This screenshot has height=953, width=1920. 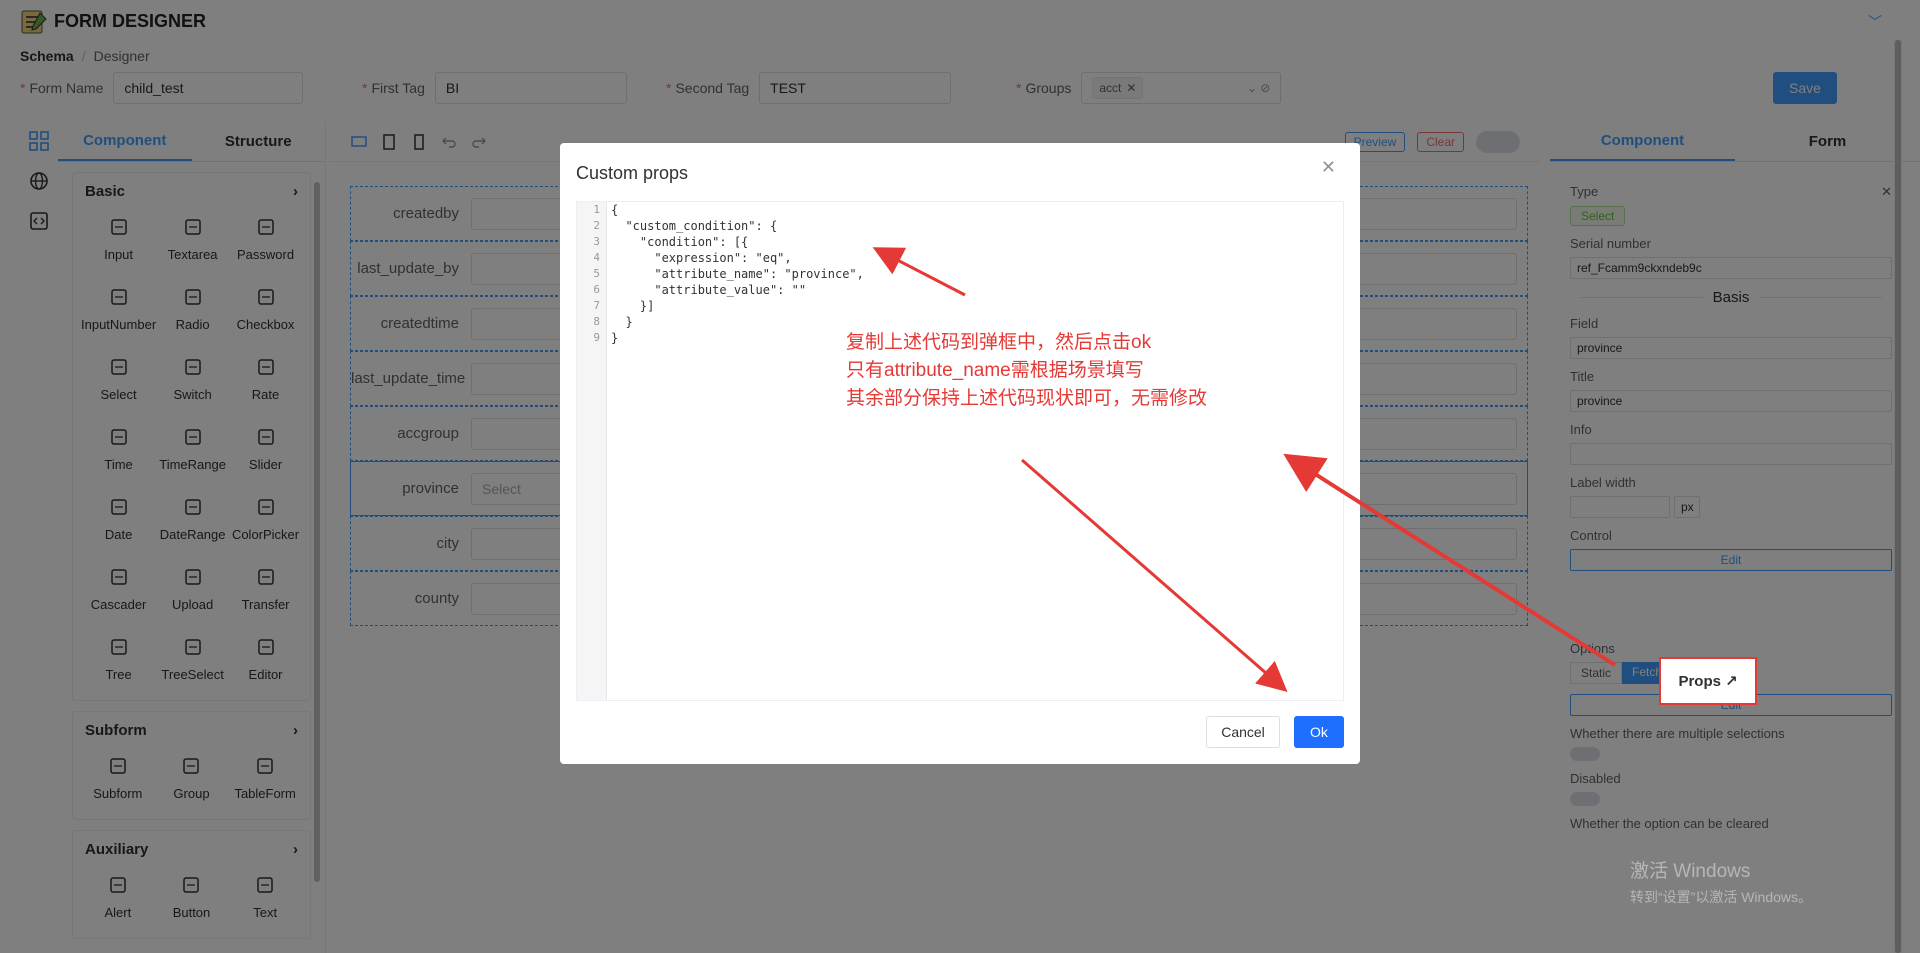 I want to click on external-link-icon: ↗, so click(x=1731, y=681).